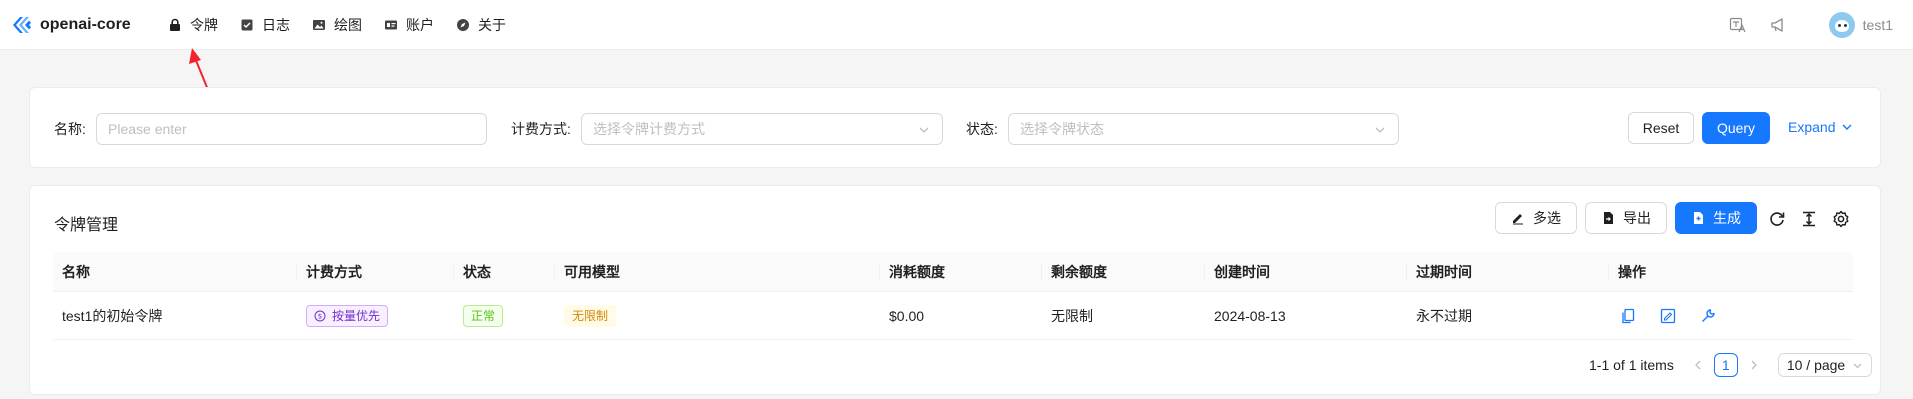  What do you see at coordinates (204, 24) in the screenshot?
I see `nav-item-label: 令牌` at bounding box center [204, 24].